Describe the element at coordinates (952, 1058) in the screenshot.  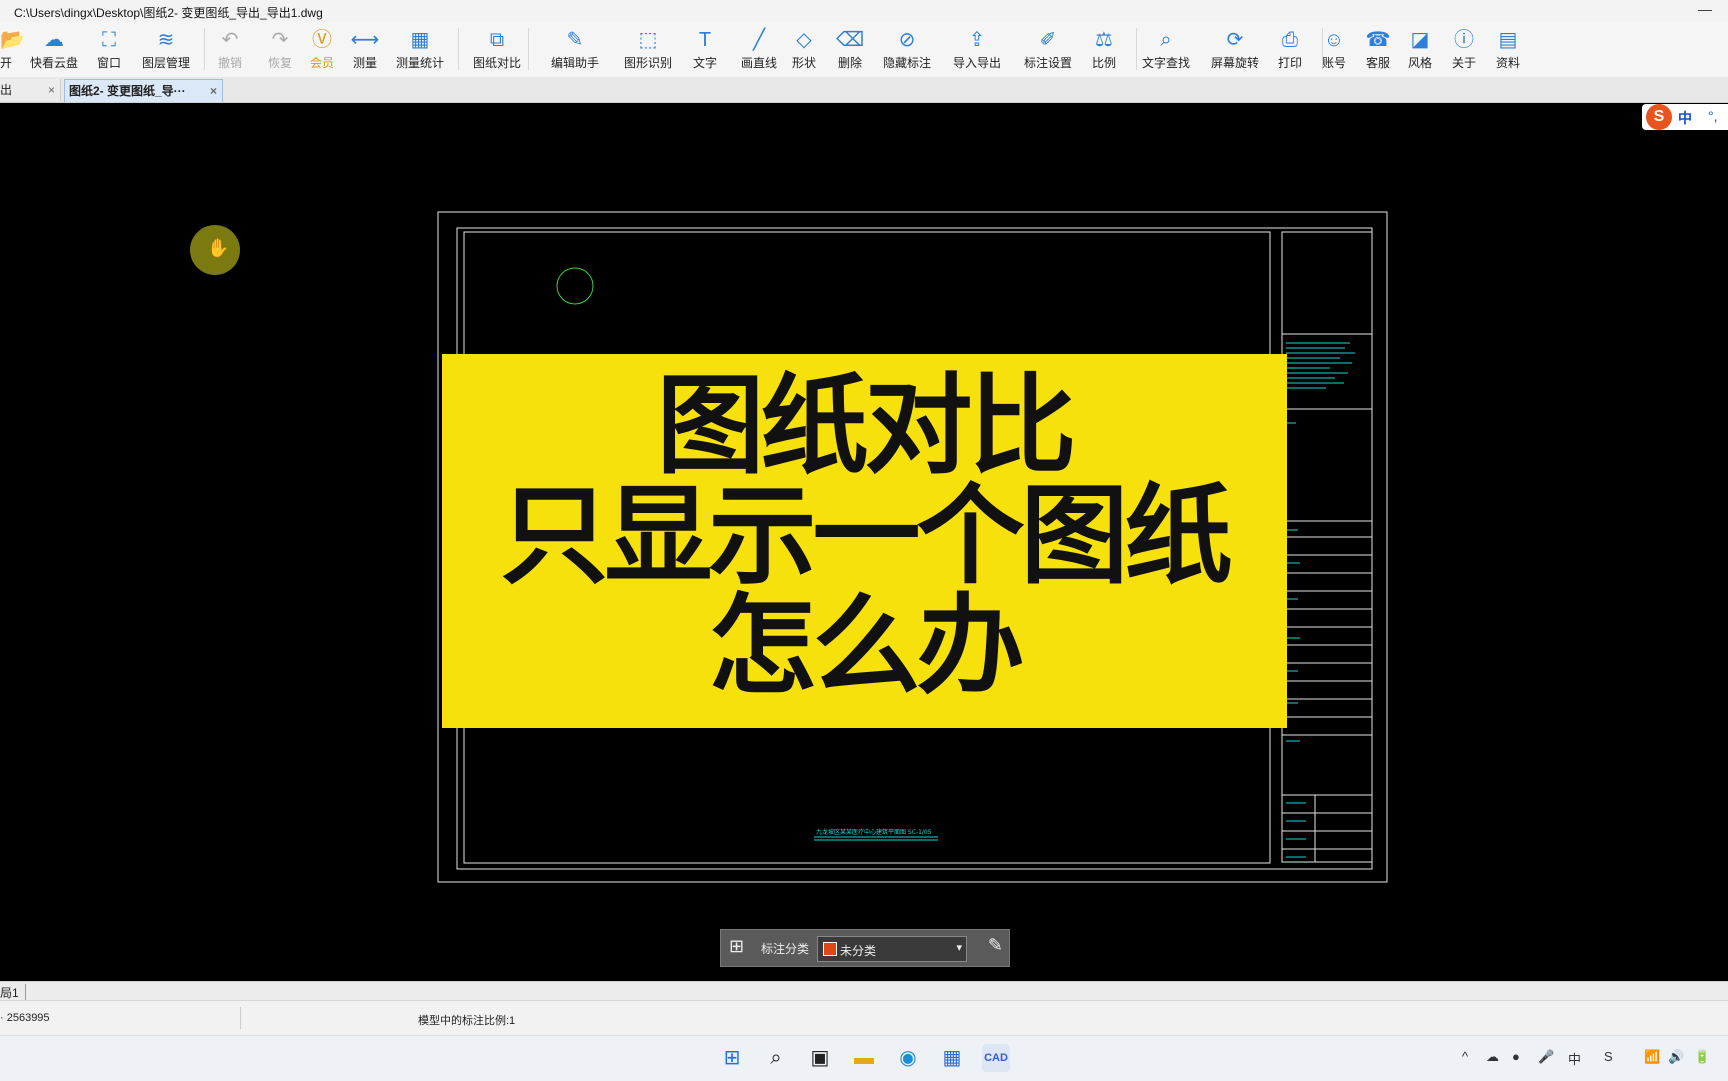
I see `taskbar-store-icon: ▦` at that location.